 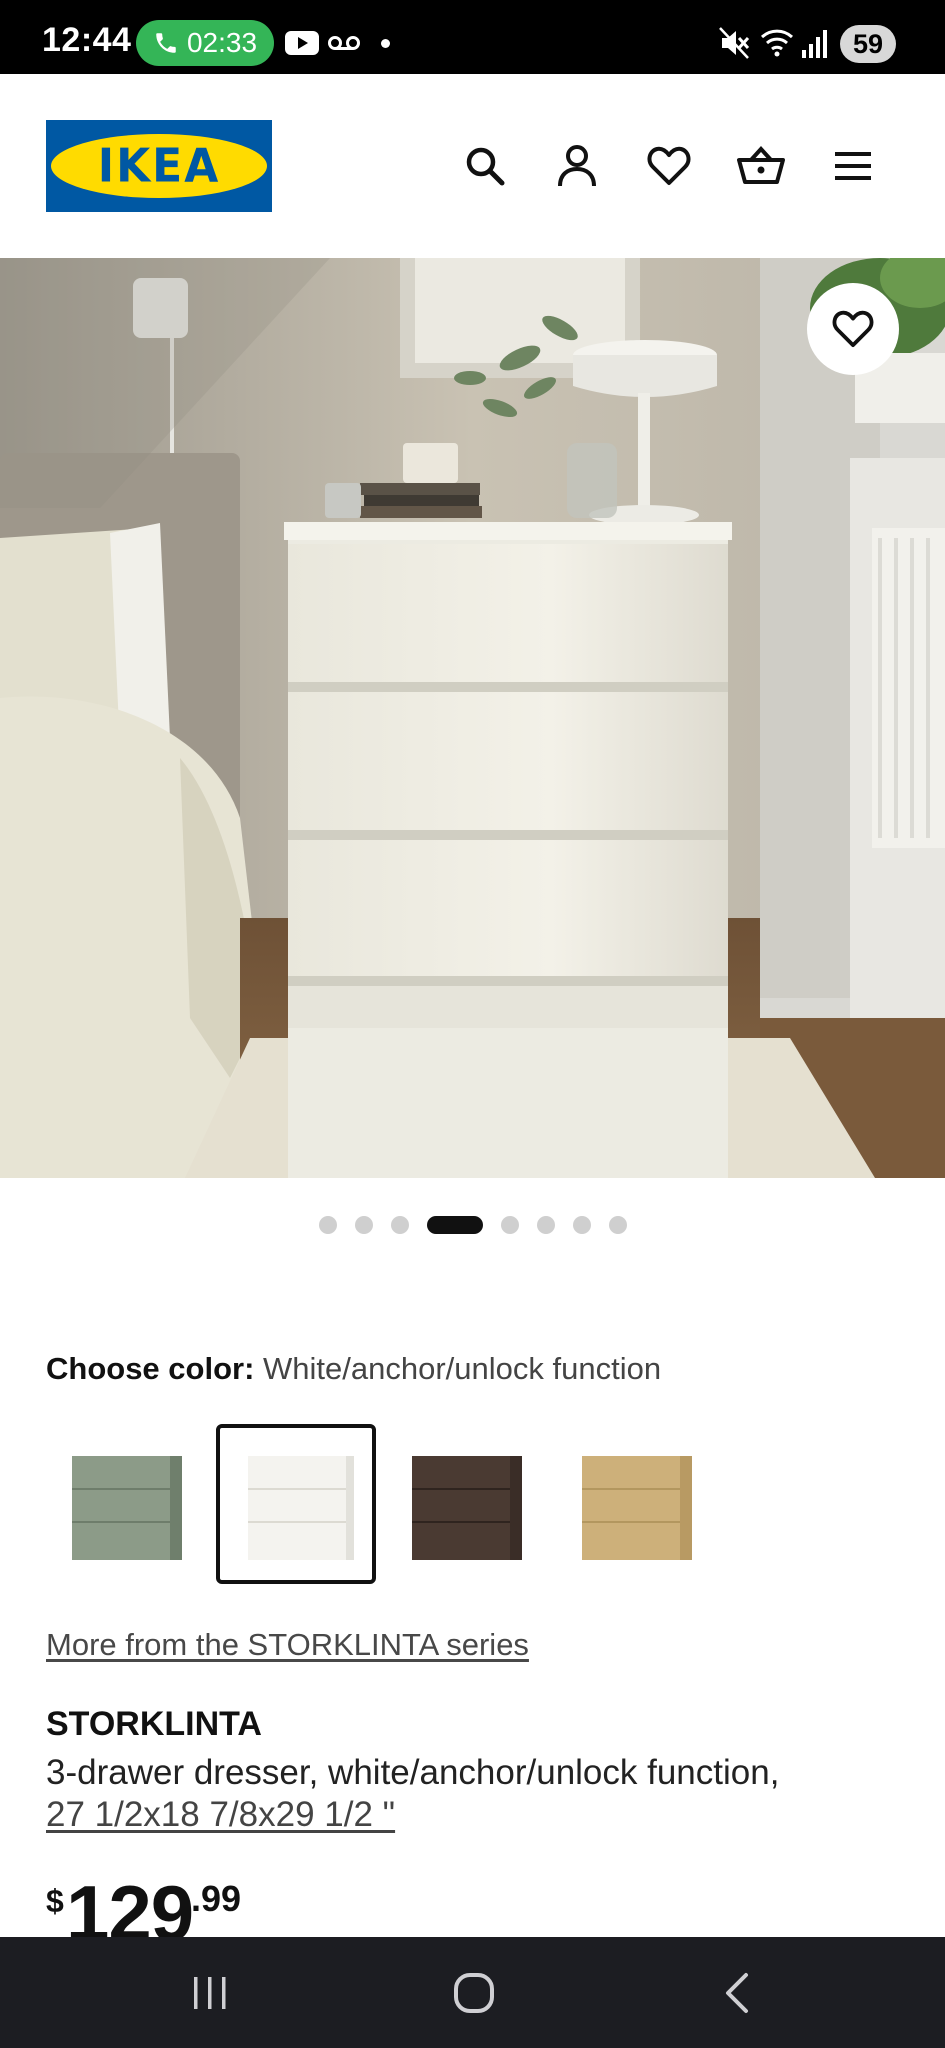 I want to click on notification-dot, so click(x=385, y=43).